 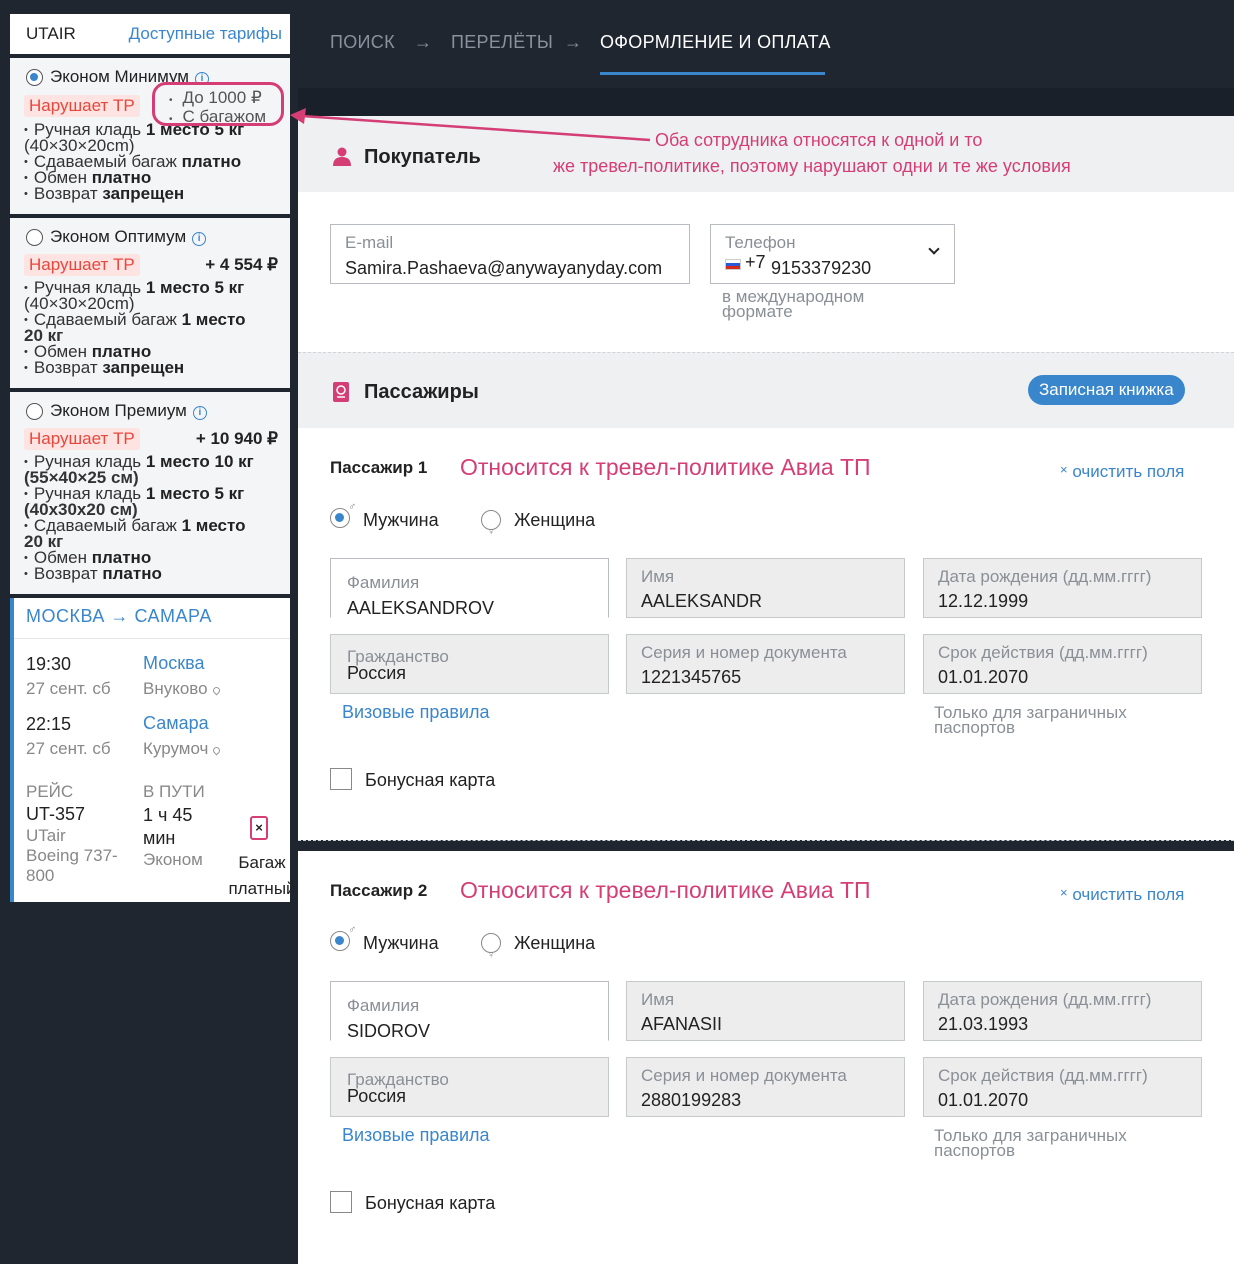 I want to click on route-title: МОСКВА → САМАРА, so click(x=119, y=616).